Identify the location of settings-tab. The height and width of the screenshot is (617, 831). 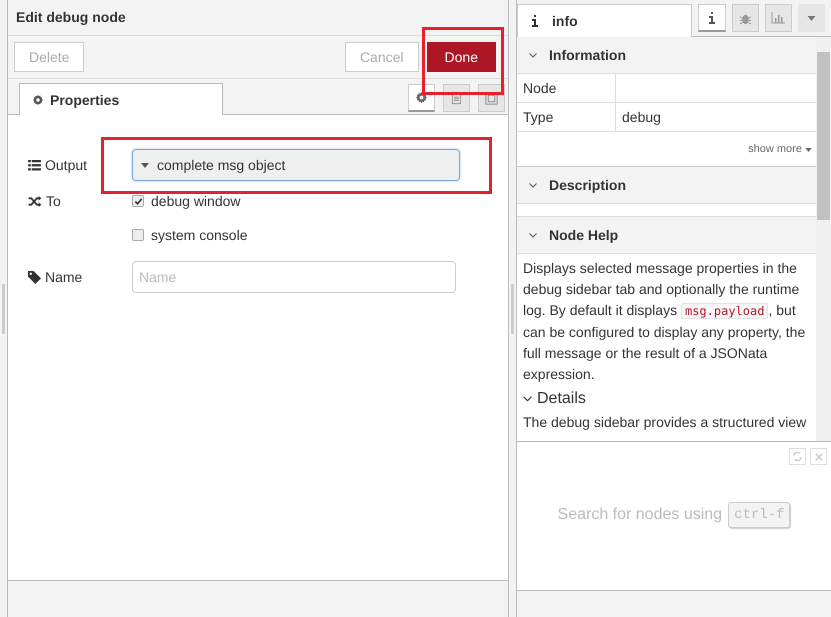
(421, 98).